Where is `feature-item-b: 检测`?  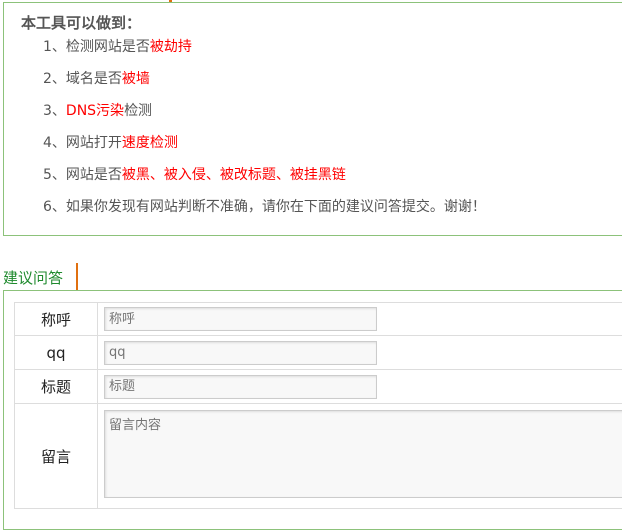
feature-item-b: 检测 is located at coordinates (138, 111).